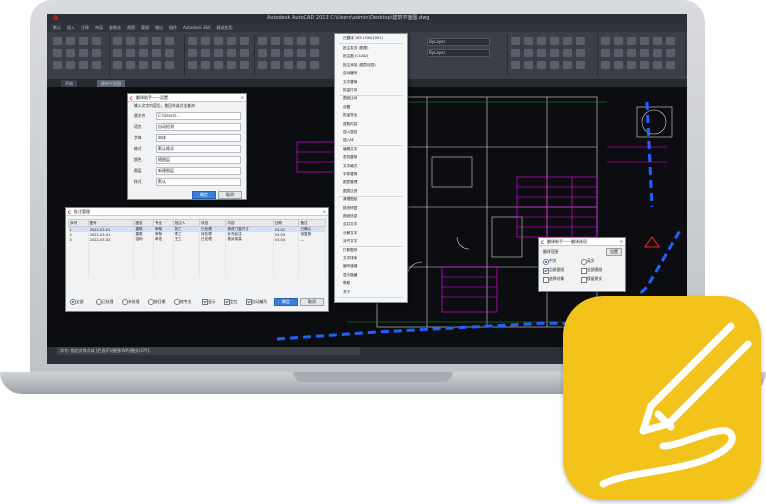 The width and height of the screenshot is (766, 504). I want to click on menu-item: 插入属性, so click(350, 132).